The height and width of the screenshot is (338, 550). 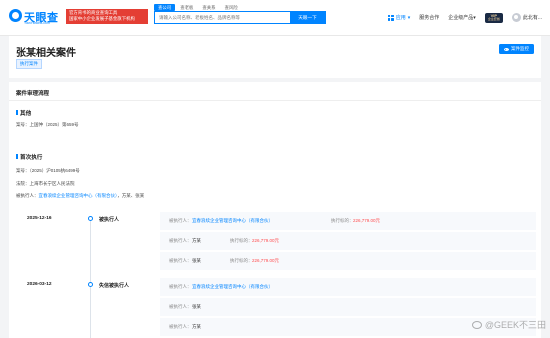 I want to click on timeline-row: 被执行人： 张某, so click(x=348, y=307).